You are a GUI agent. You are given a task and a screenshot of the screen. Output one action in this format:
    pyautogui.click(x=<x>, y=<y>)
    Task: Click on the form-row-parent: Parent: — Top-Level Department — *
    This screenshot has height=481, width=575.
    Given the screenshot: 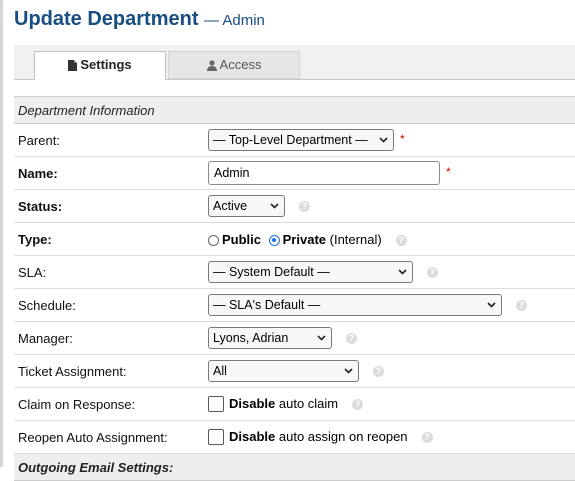 What is the action you would take?
    pyautogui.click(x=294, y=140)
    